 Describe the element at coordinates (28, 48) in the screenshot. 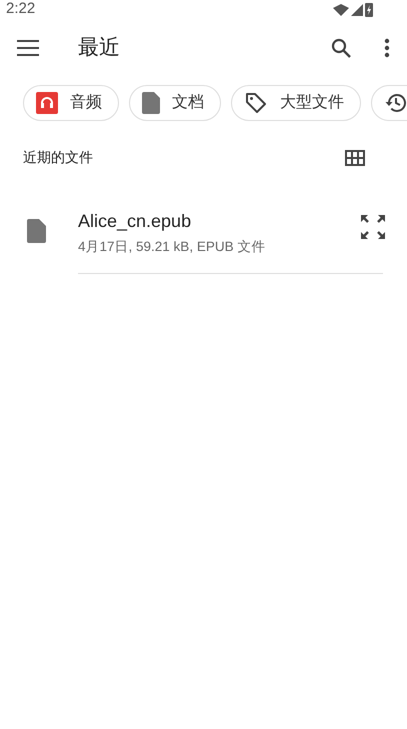

I see `menu-icon` at that location.